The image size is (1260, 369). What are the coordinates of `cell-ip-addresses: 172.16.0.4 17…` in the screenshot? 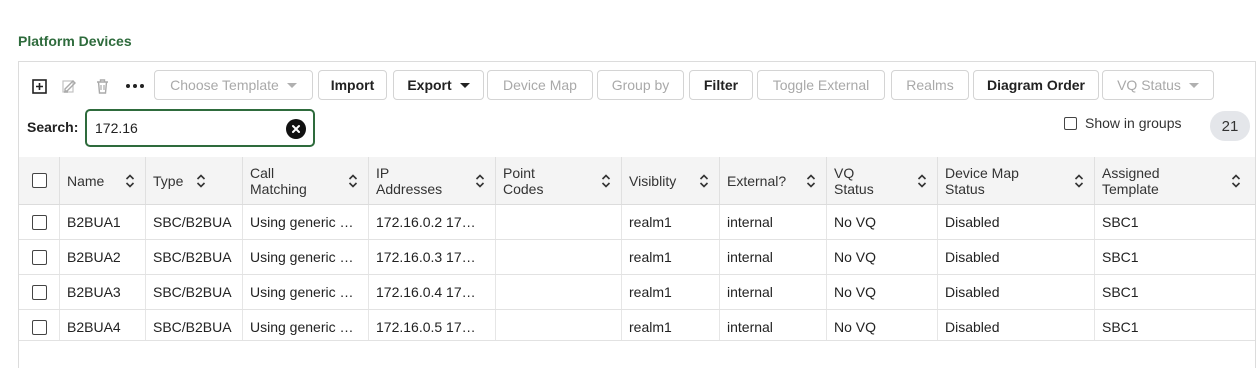 It's located at (432, 292).